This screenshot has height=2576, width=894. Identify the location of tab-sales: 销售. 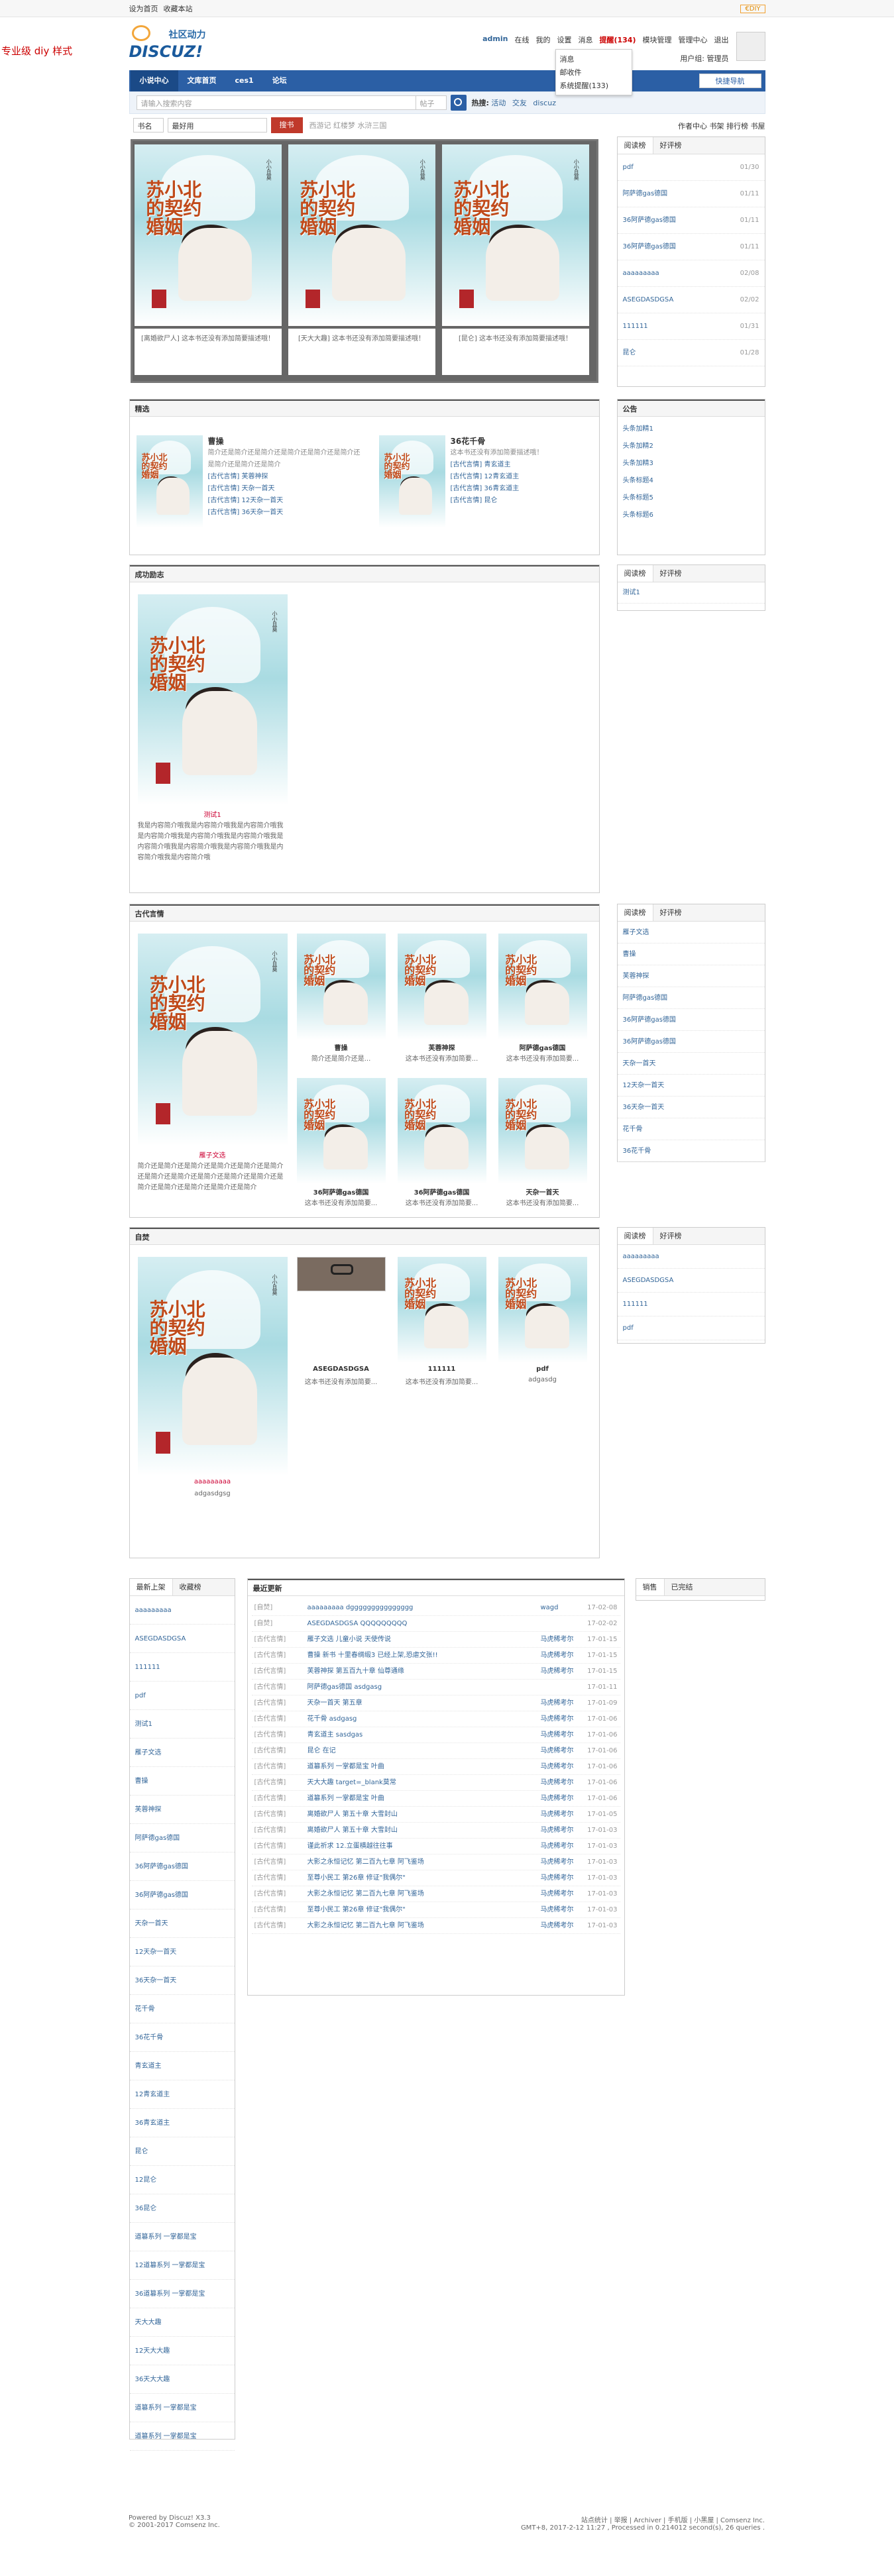
(650, 1587).